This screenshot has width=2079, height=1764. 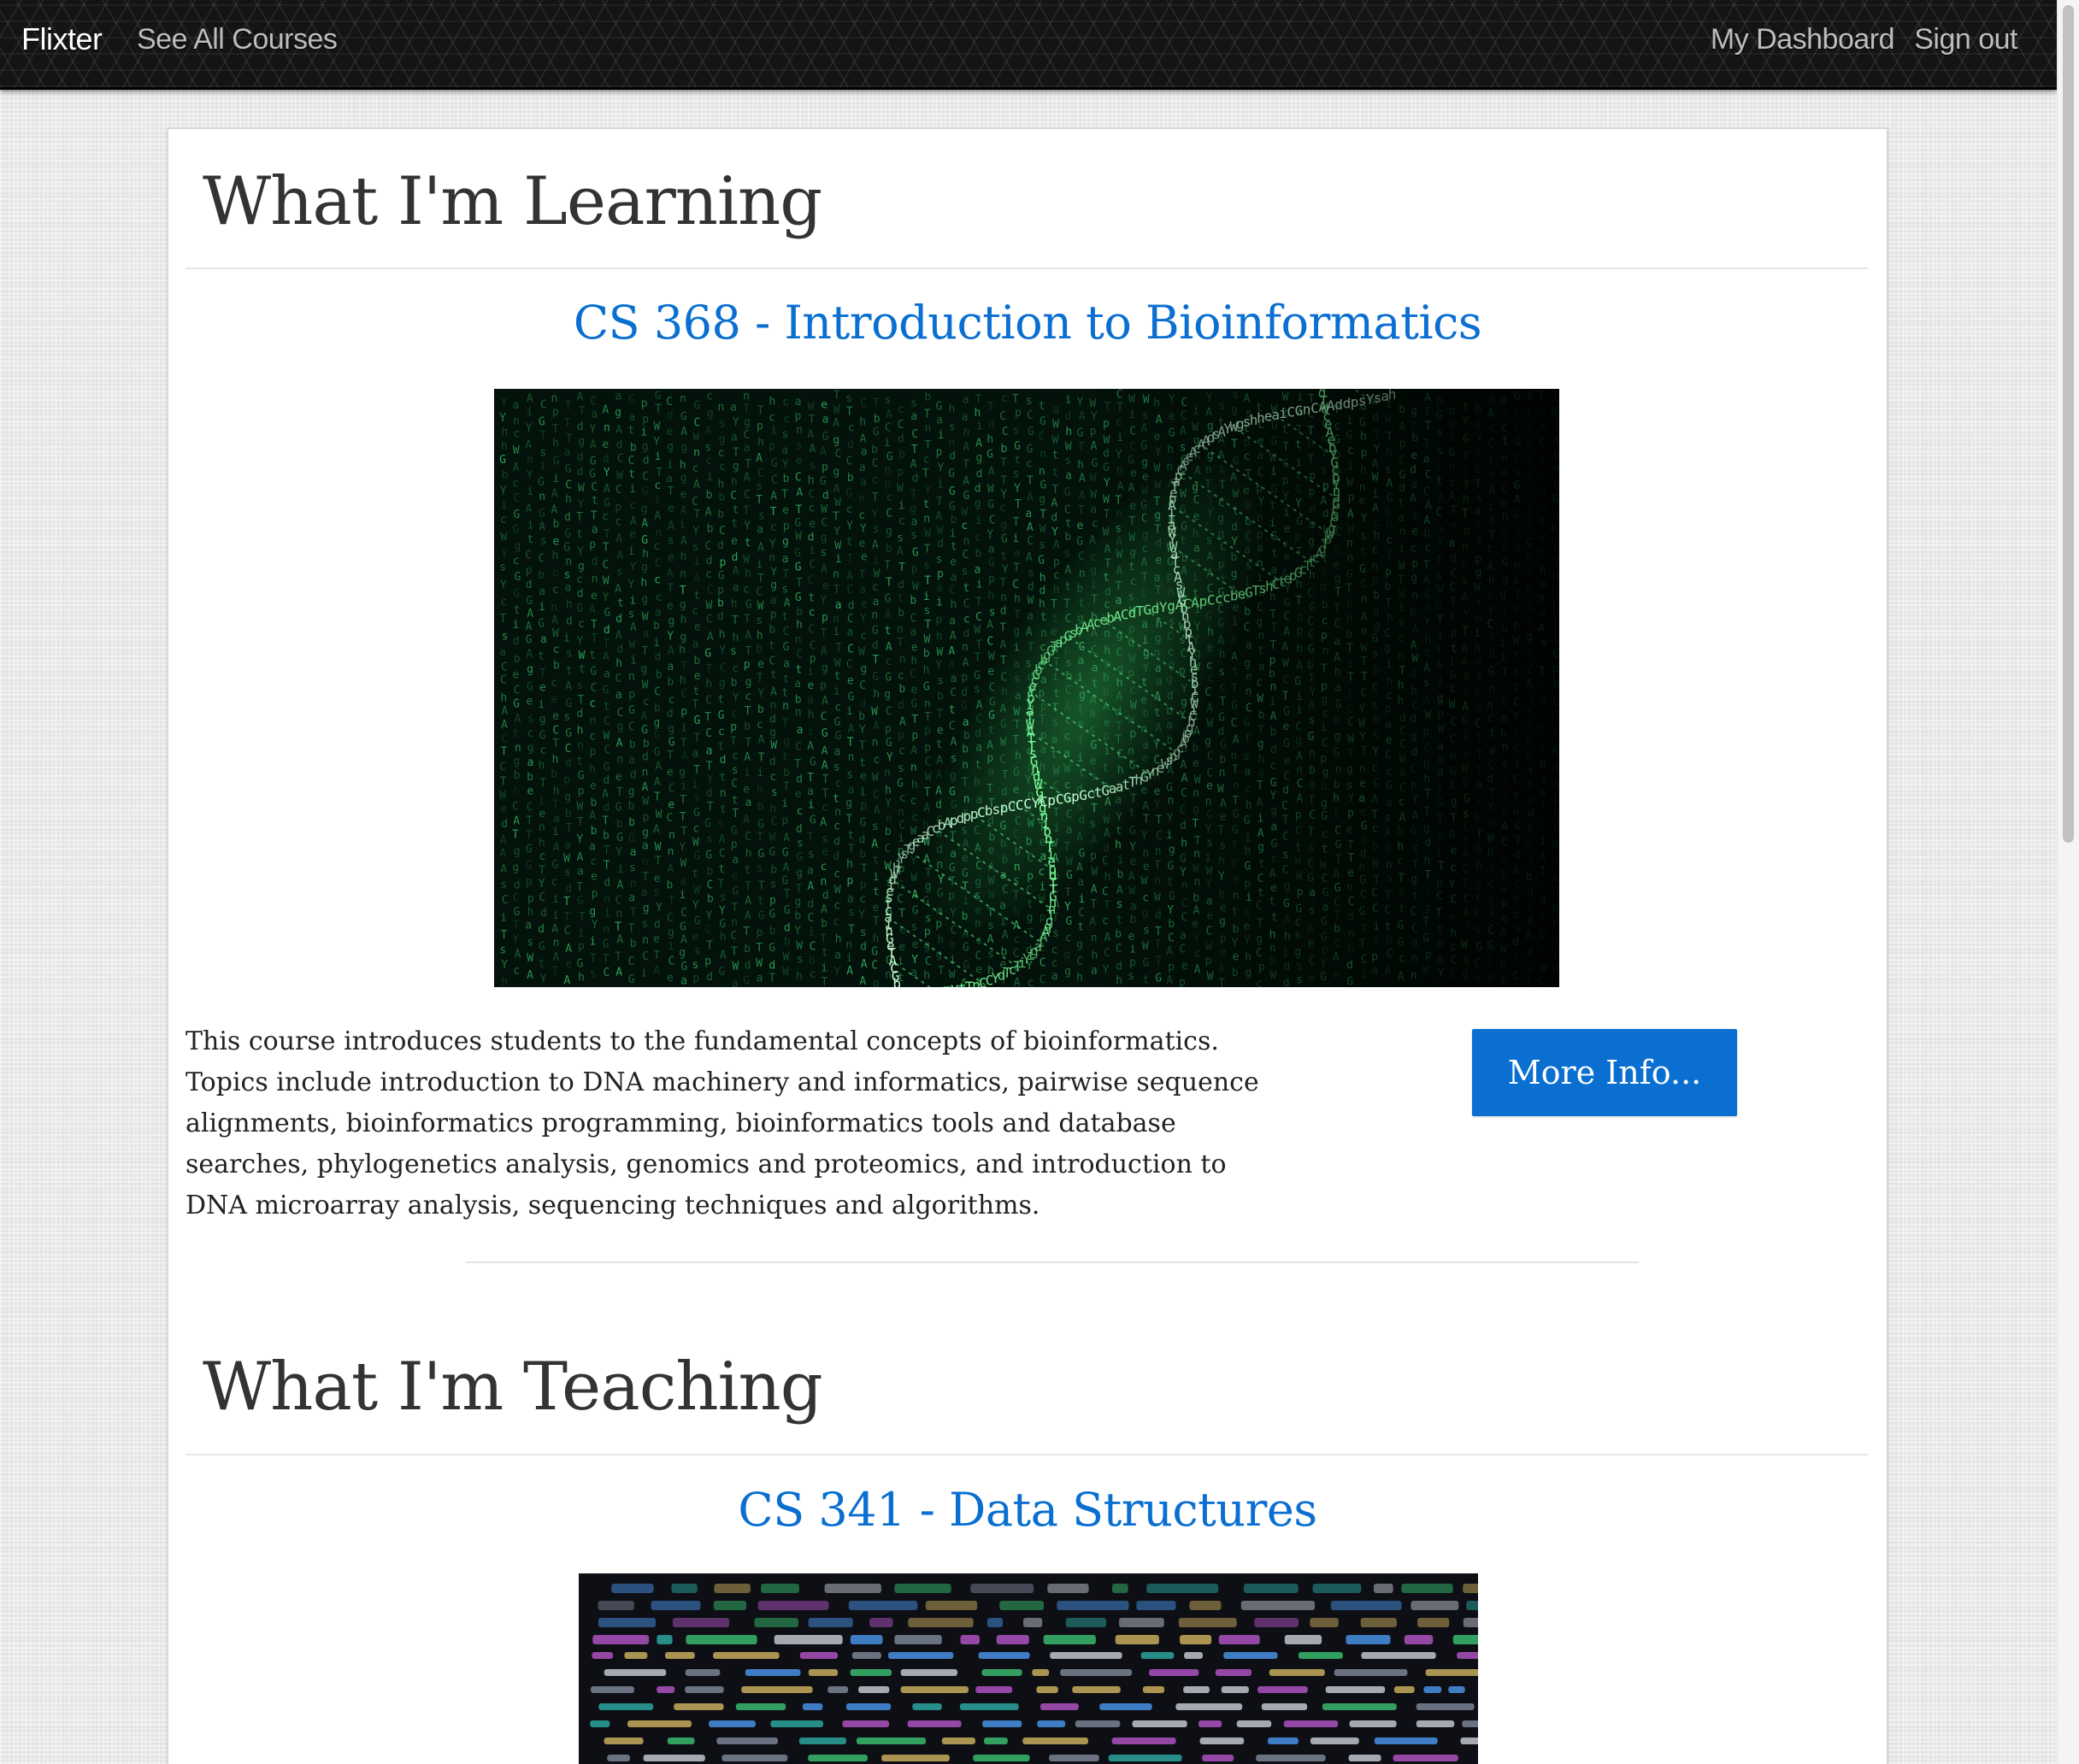 I want to click on sign-out-link: Sign out, so click(x=1966, y=39).